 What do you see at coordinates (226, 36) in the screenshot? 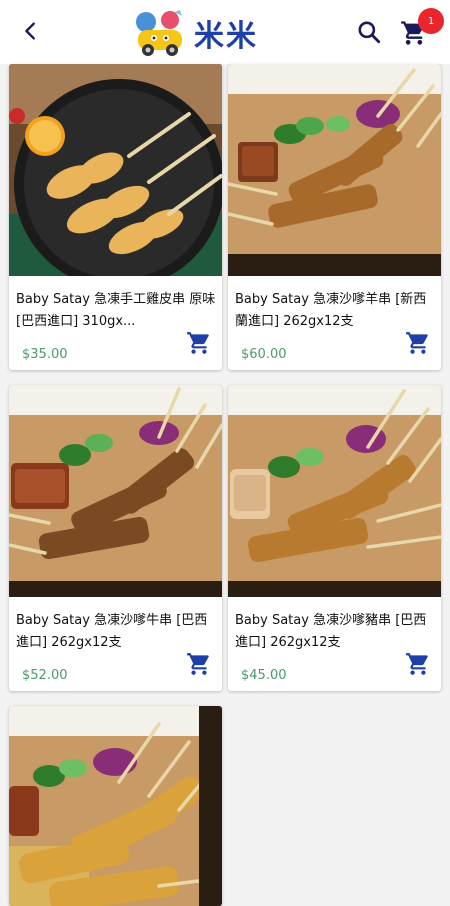
I see `brand-name: 米米` at bounding box center [226, 36].